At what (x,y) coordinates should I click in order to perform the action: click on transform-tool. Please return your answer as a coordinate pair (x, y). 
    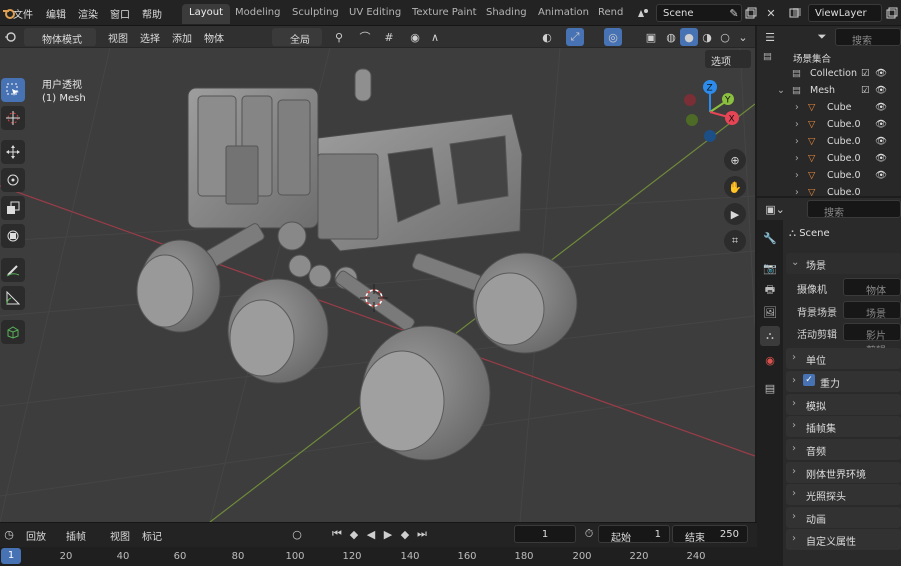
    Looking at the image, I should click on (13, 236).